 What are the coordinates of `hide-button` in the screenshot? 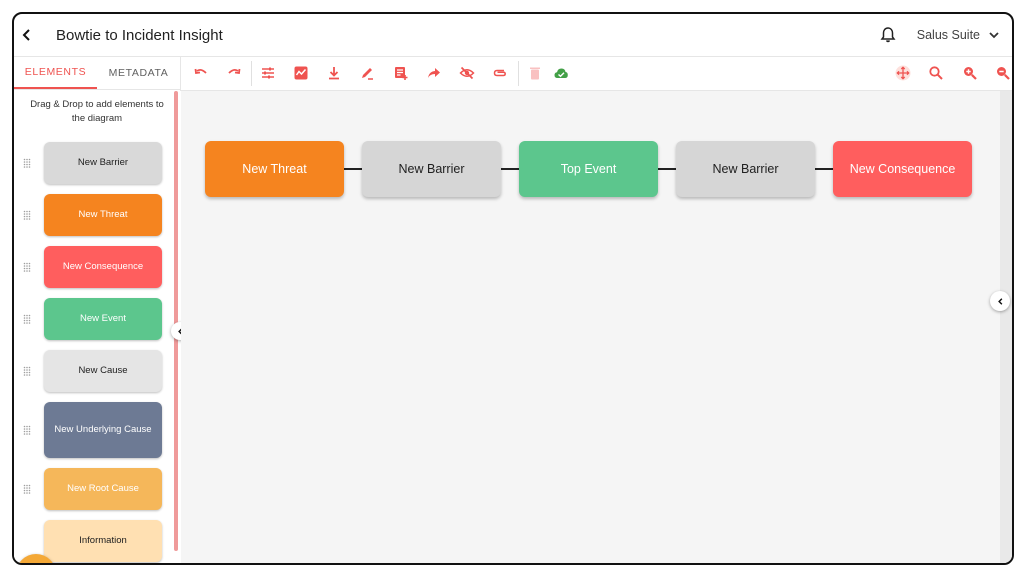 It's located at (467, 73).